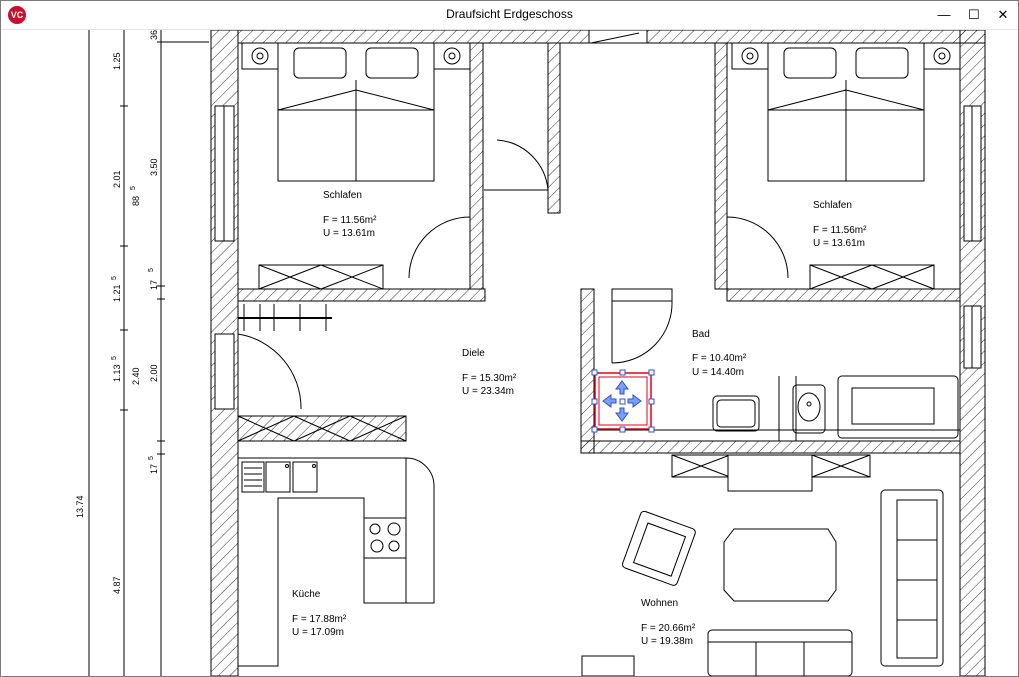 Image resolution: width=1019 pixels, height=677 pixels. What do you see at coordinates (154, 373) in the screenshot?
I see `dim-label: 2.00` at bounding box center [154, 373].